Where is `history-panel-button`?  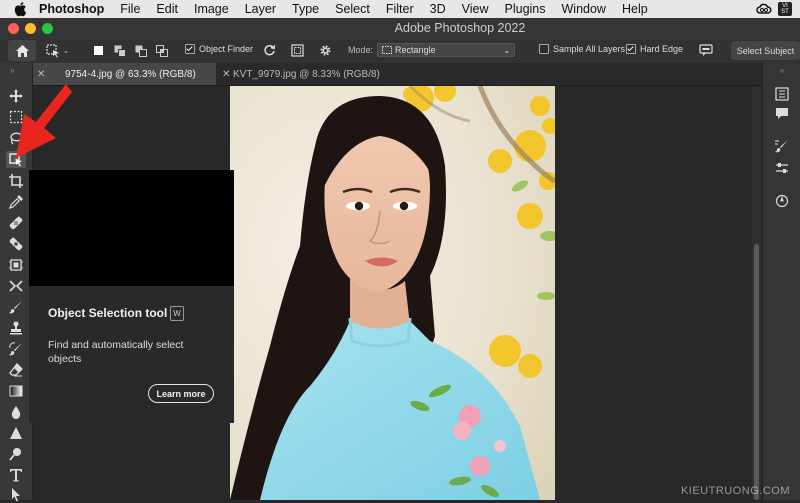 history-panel-button is located at coordinates (782, 94).